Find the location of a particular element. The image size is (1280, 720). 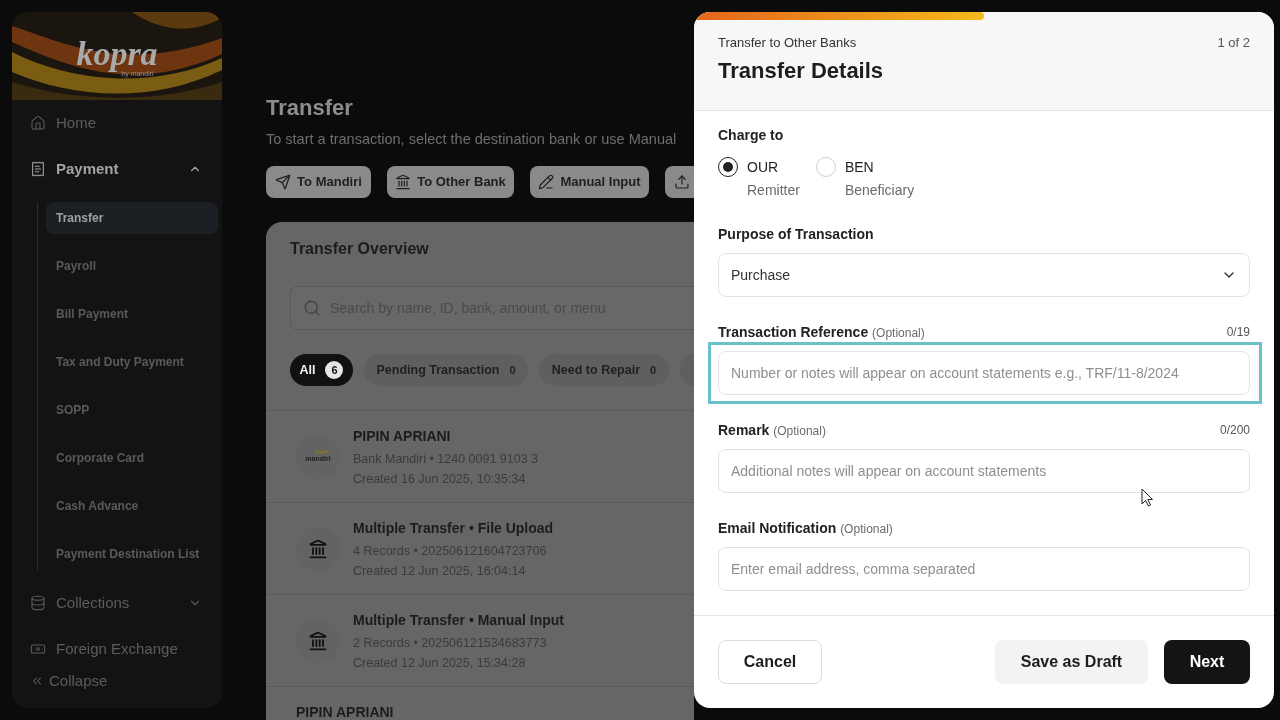

nav-subitem: SOPP is located at coordinates (132, 410).